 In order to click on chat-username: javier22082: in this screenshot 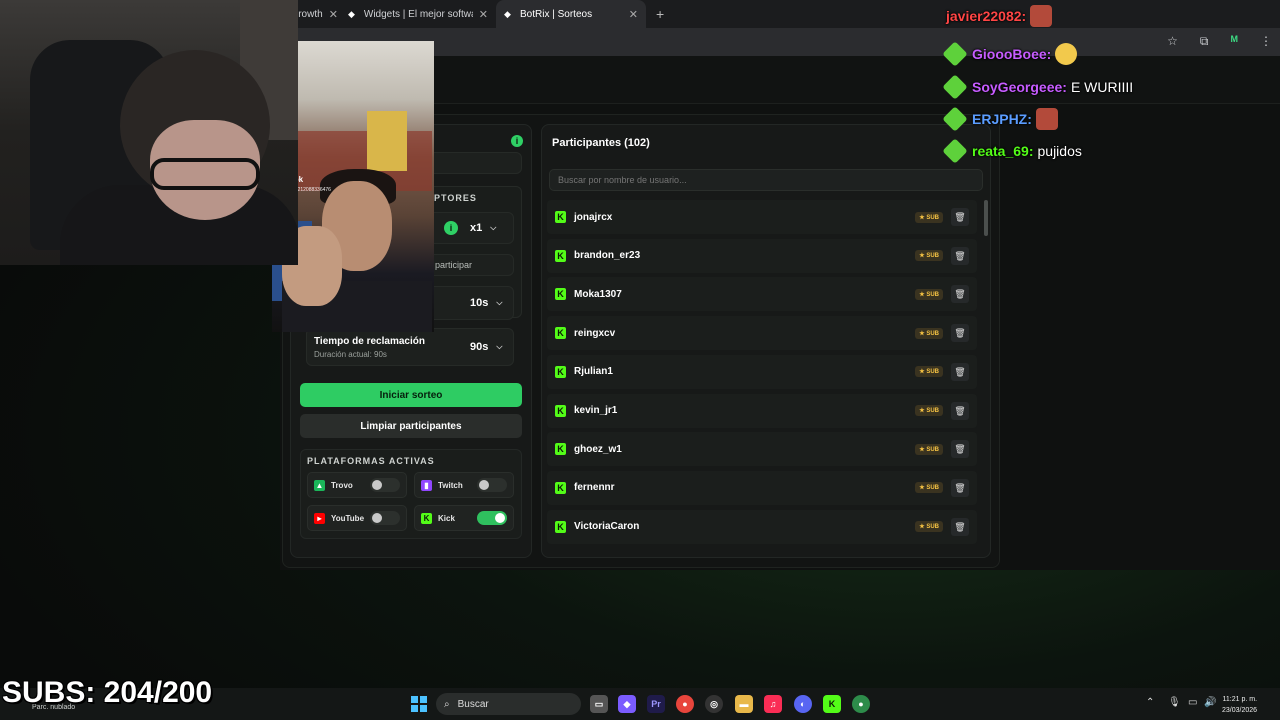, I will do `click(986, 16)`.